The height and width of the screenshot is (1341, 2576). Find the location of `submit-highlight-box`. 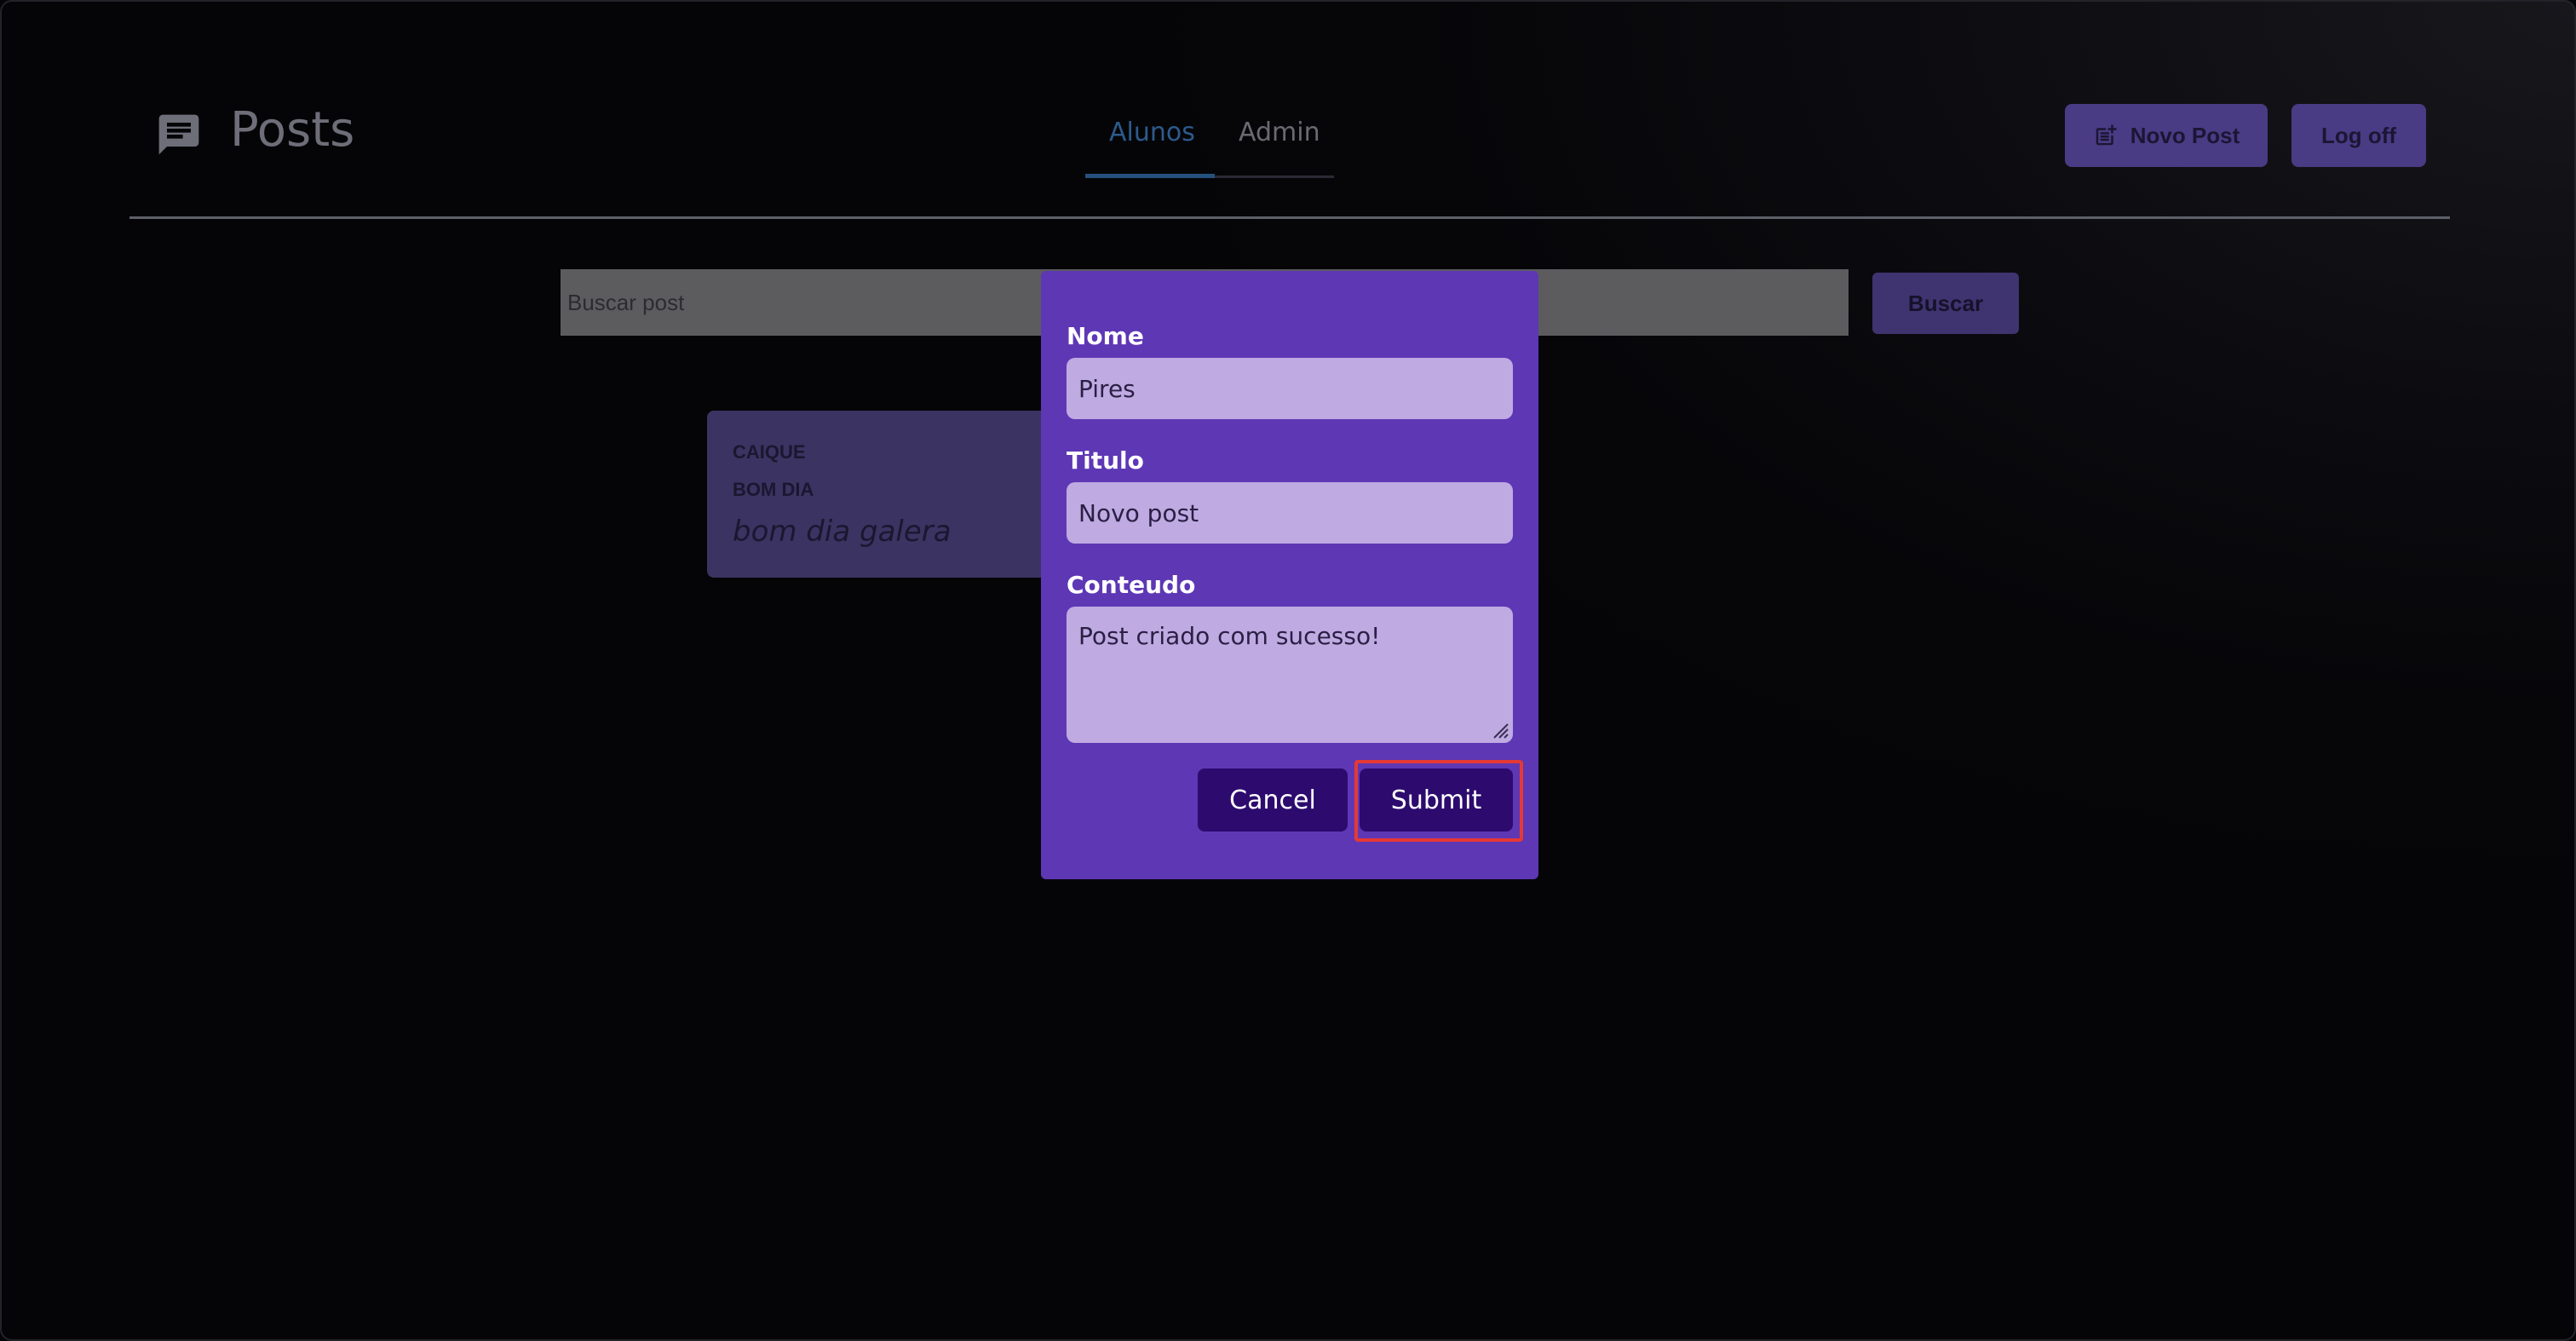

submit-highlight-box is located at coordinates (1439, 801).